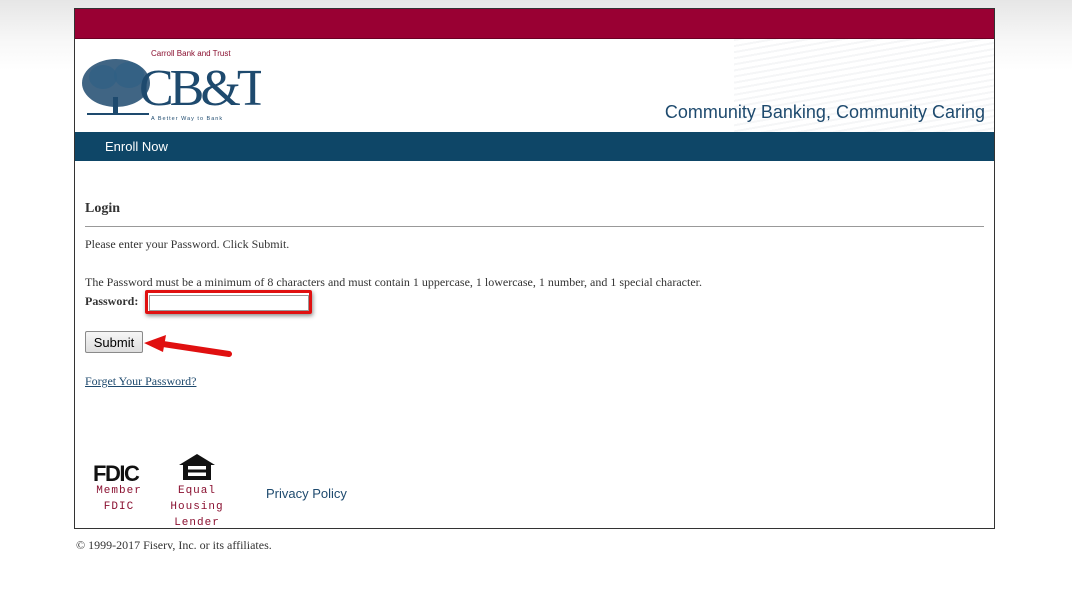 This screenshot has height=599, width=1072. I want to click on red-arrow-icon, so click(188, 346).